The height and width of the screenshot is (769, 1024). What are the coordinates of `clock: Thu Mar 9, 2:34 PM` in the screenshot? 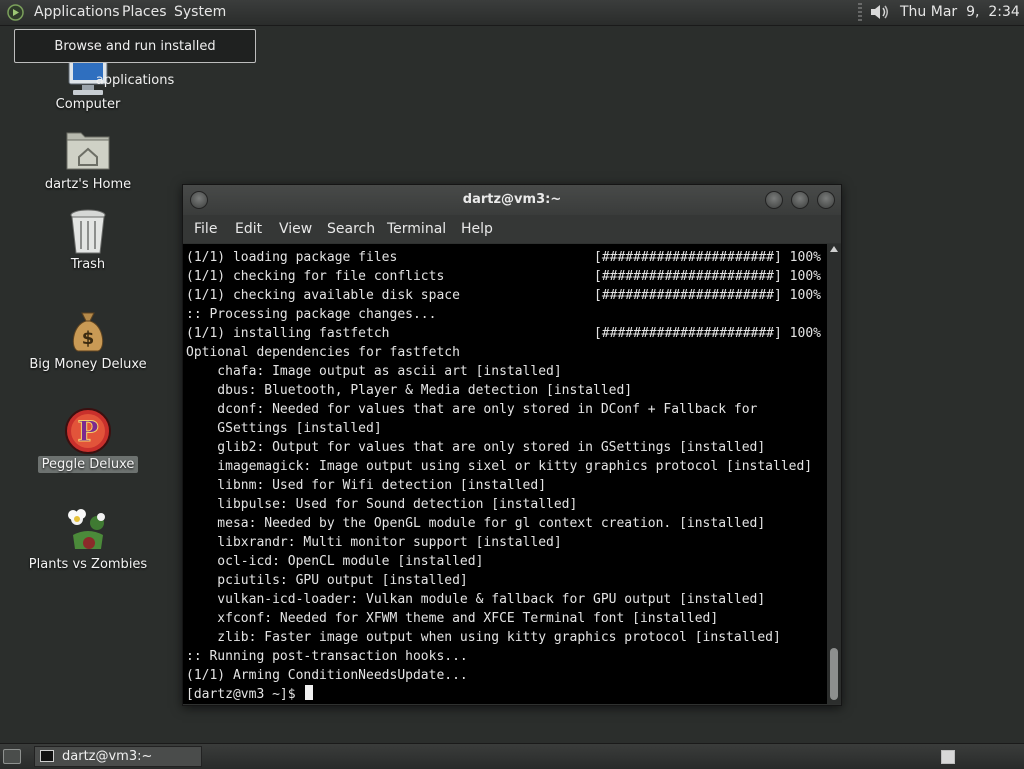 It's located at (962, 12).